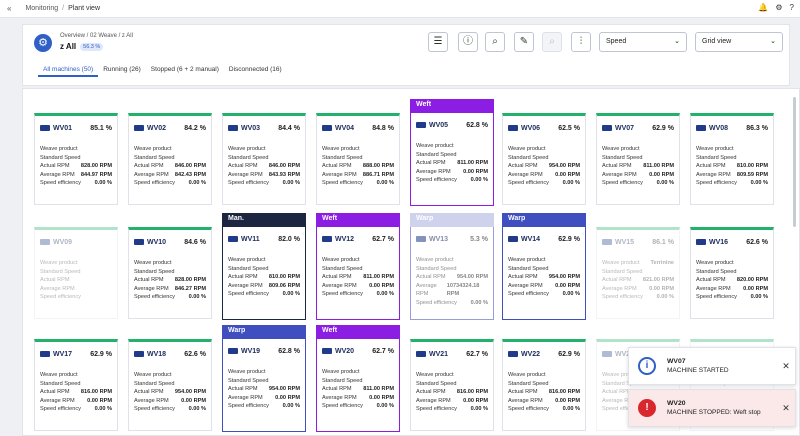  I want to click on machine-name: WV19, so click(251, 351).